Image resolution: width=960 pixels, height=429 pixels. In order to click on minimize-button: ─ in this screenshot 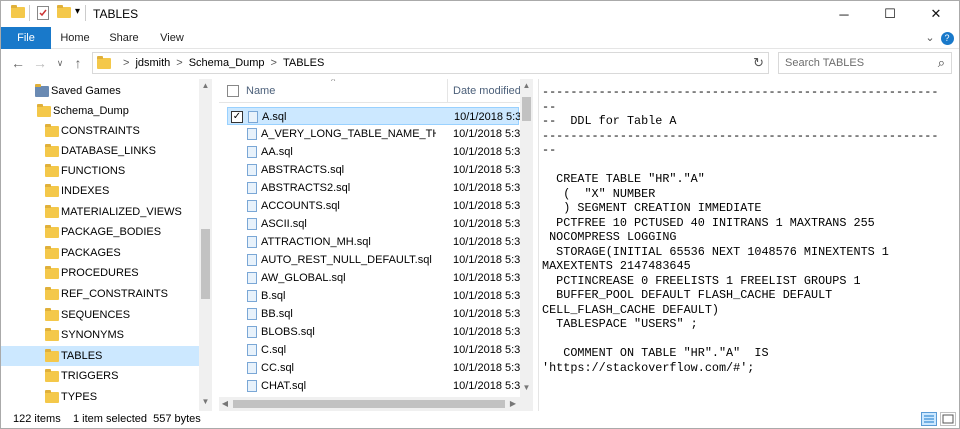, I will do `click(844, 14)`.